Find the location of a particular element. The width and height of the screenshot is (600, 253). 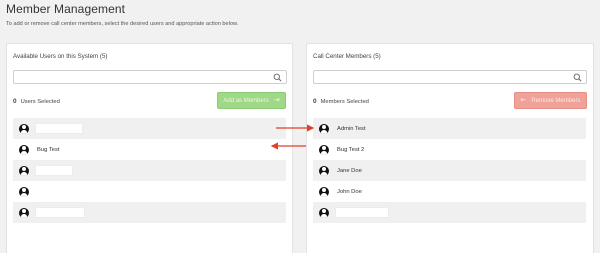

list-item: Jane Doe is located at coordinates (449, 170).